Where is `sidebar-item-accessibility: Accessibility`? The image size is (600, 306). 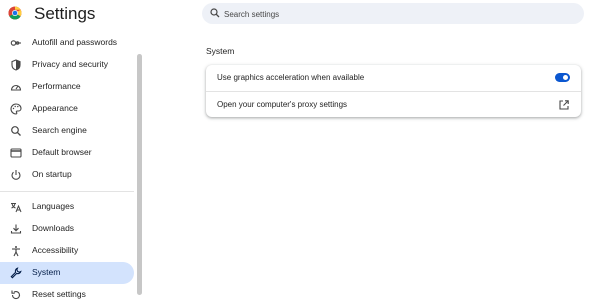 sidebar-item-accessibility: Accessibility is located at coordinates (67, 251).